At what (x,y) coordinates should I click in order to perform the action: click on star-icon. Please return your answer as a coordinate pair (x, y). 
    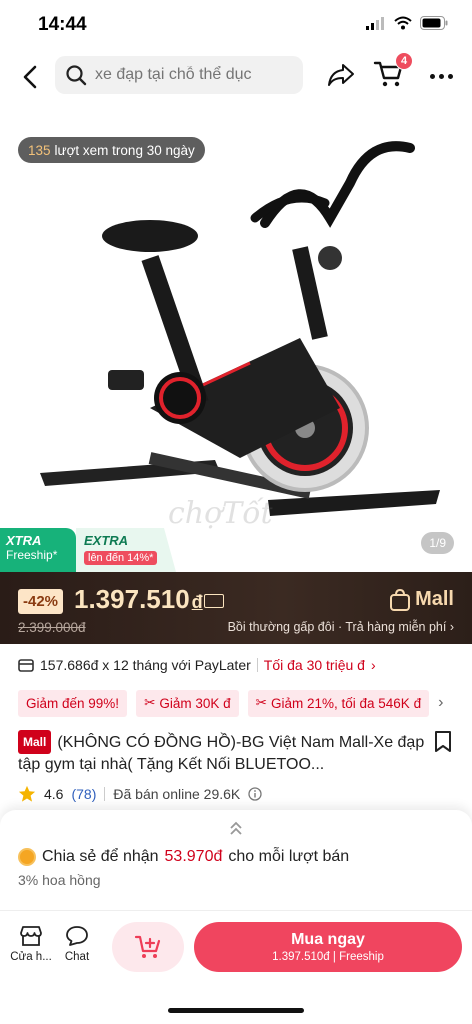
    Looking at the image, I should click on (27, 793).